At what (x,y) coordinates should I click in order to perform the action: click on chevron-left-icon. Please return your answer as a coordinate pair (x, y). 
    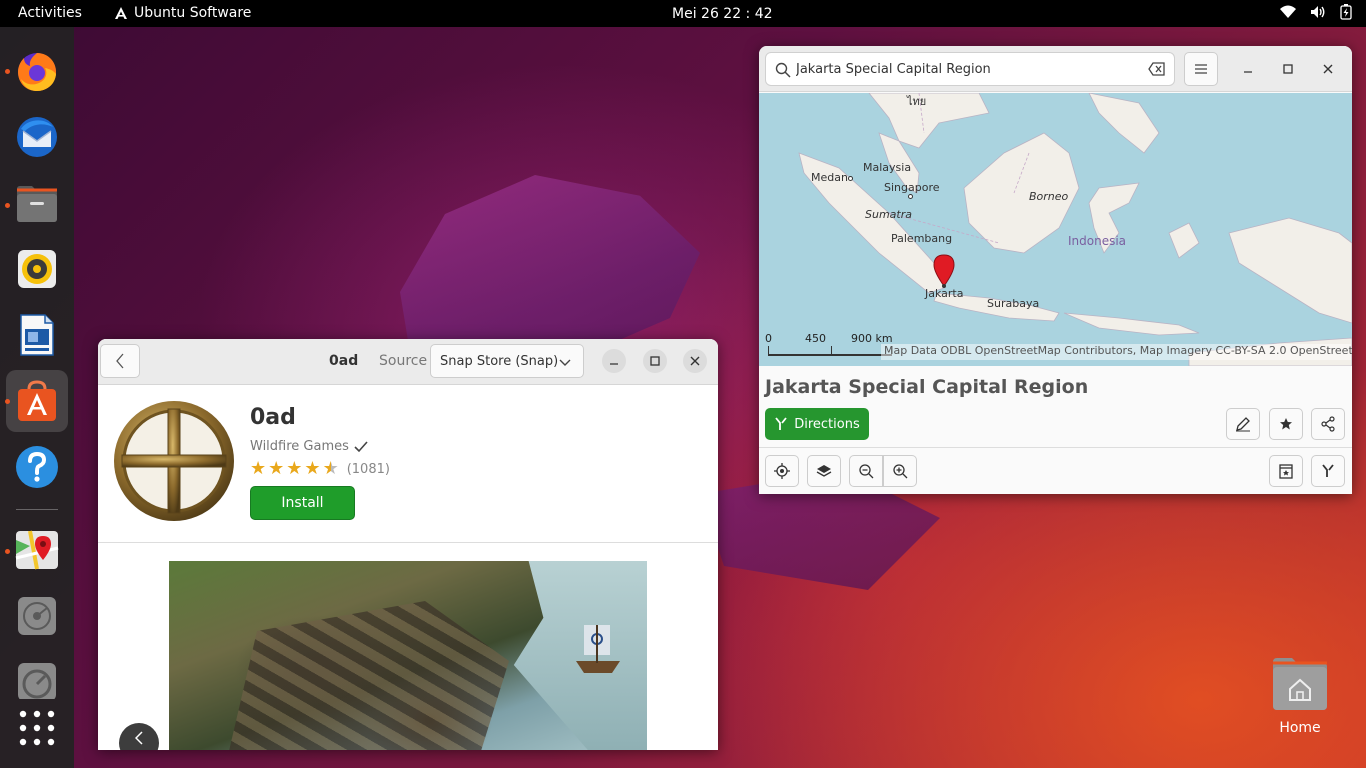
    Looking at the image, I should click on (120, 361).